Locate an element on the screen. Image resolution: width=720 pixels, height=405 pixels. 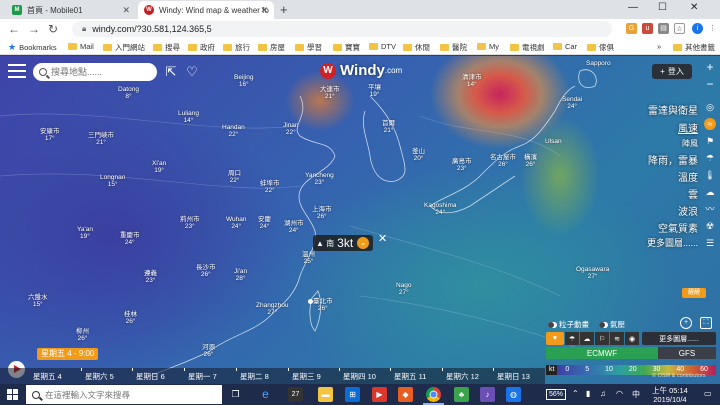
city-label: Ogasawara 27° is located at coordinates (592, 273).